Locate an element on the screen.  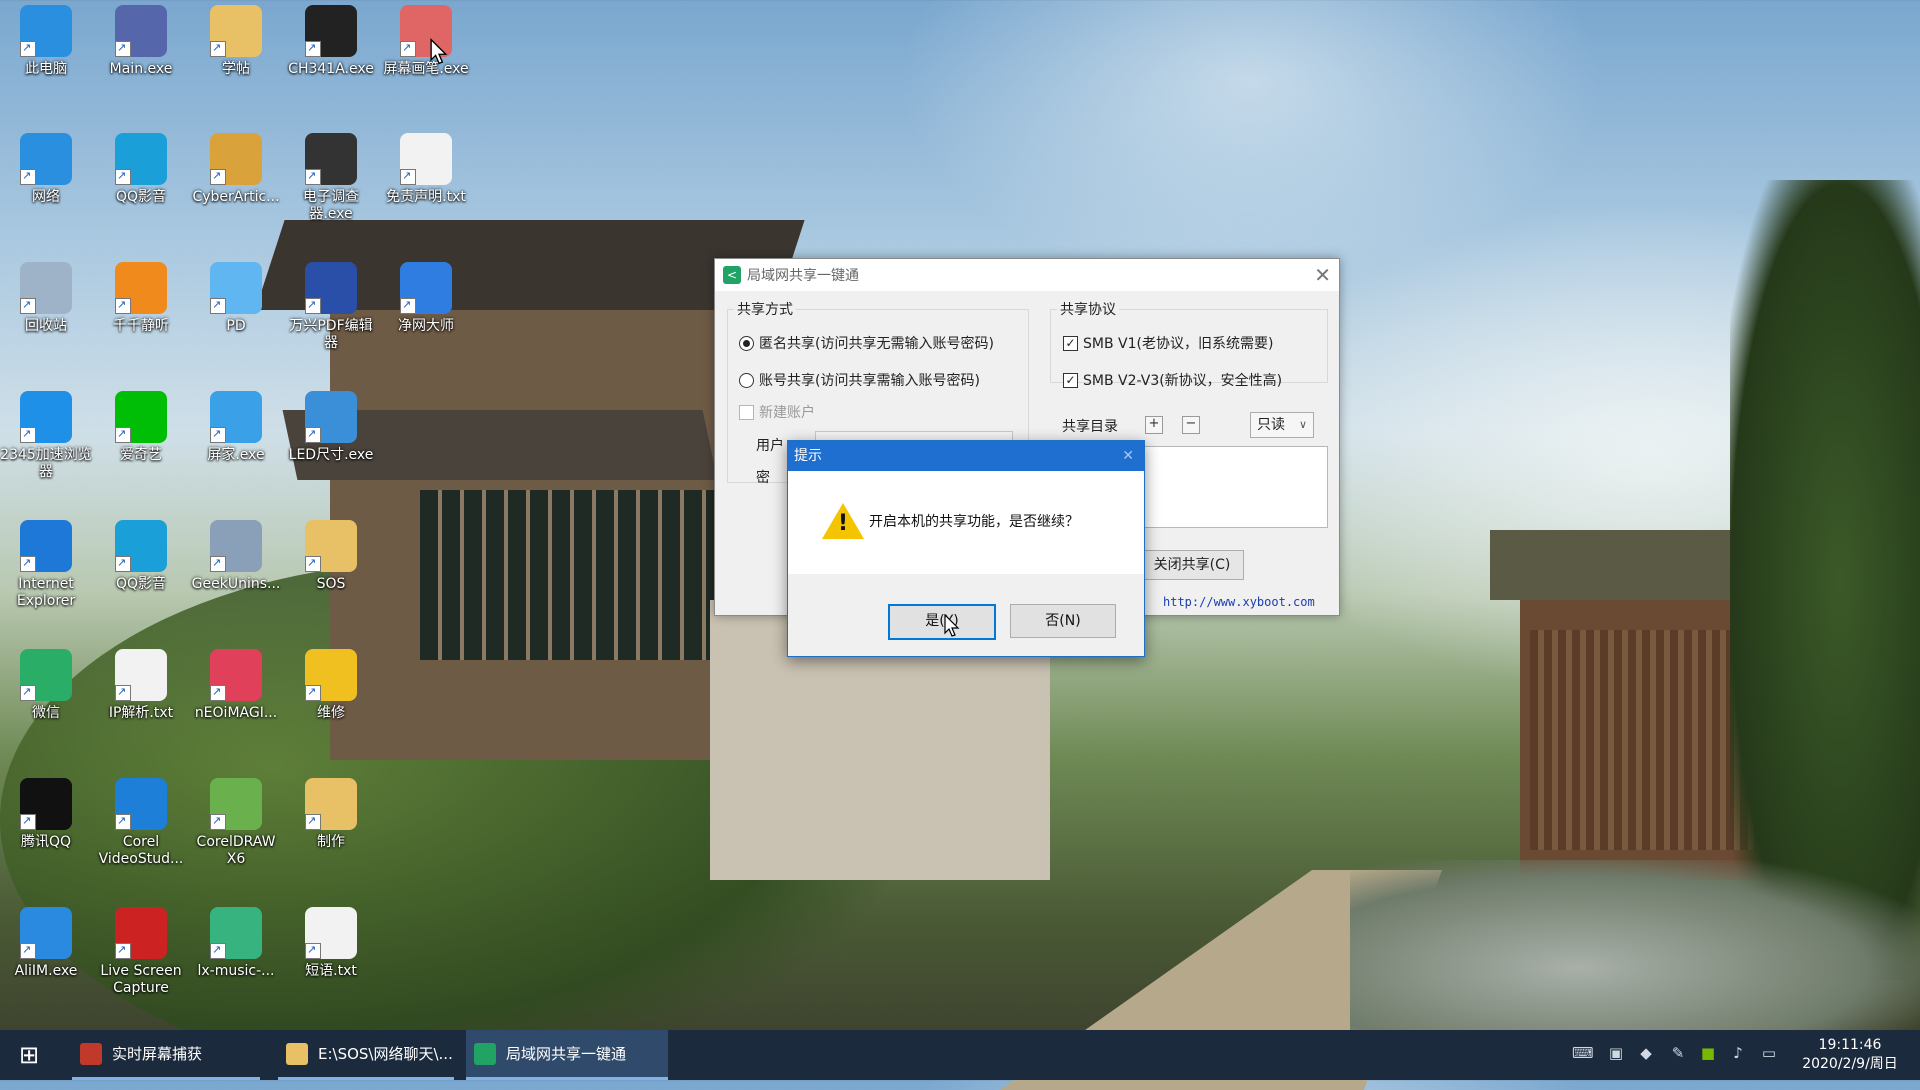
add-dir-button: + is located at coordinates (1154, 425).